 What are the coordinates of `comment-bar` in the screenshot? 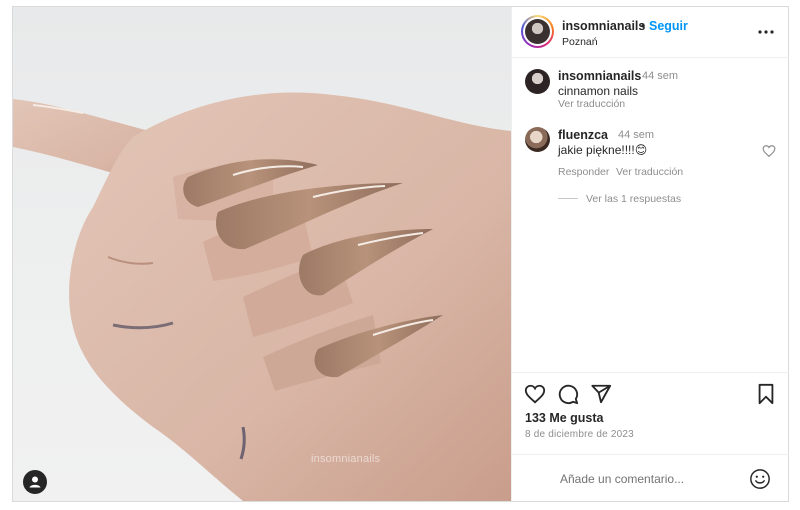 It's located at (650, 477).